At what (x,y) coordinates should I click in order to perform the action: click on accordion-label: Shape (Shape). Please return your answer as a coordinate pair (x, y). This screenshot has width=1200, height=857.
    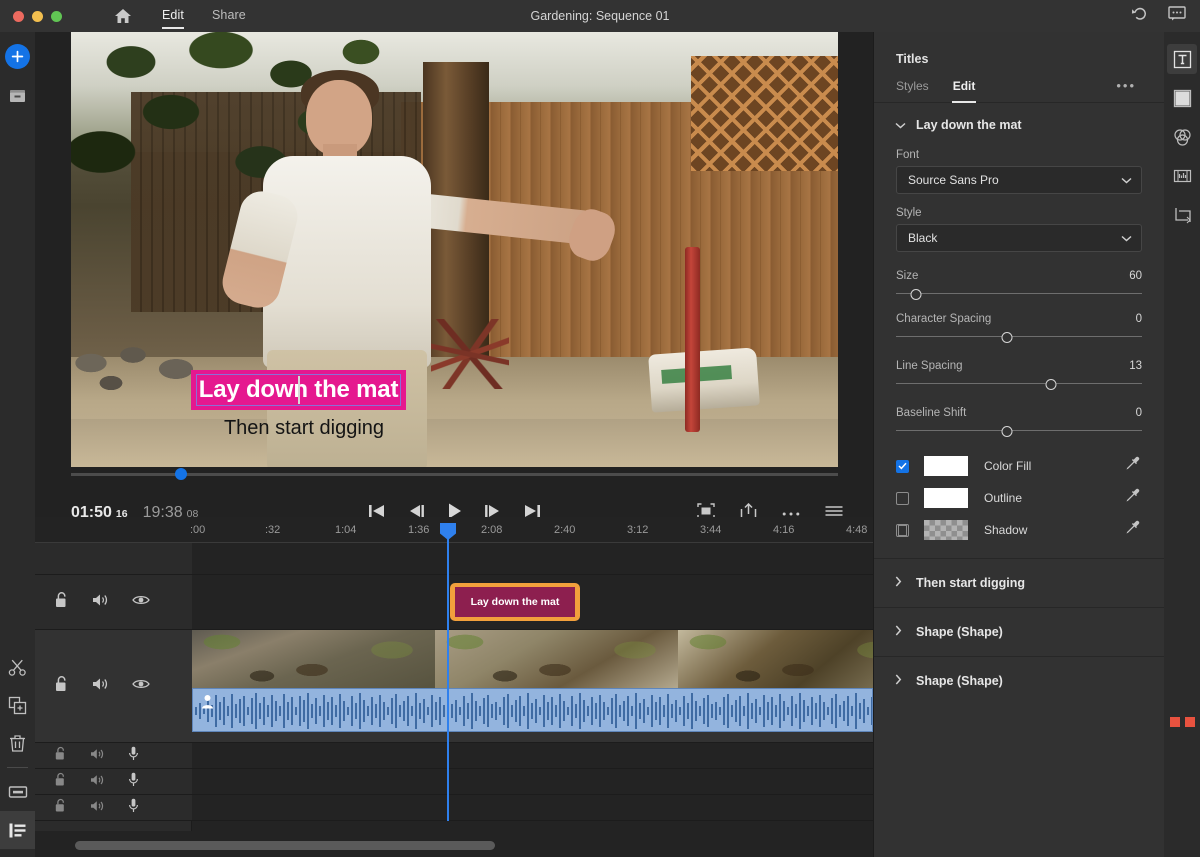
    Looking at the image, I should click on (959, 681).